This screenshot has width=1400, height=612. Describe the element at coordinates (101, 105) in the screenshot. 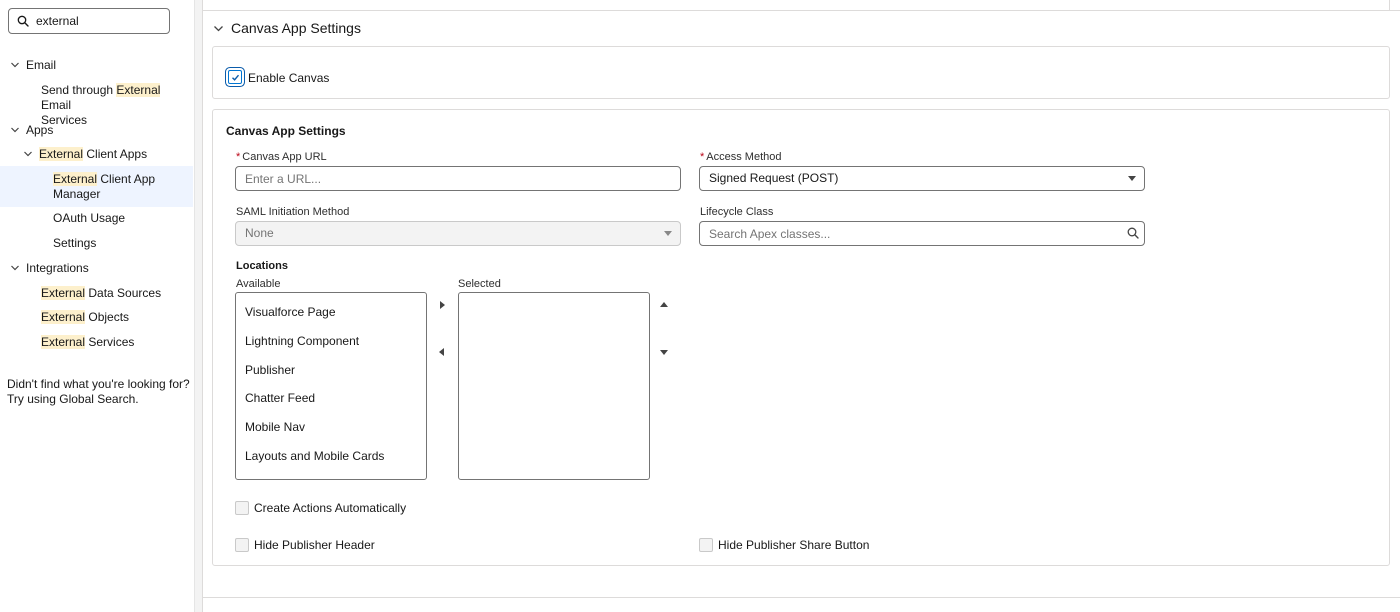

I see `tree-label-send-through-external: Send through External Email Services` at that location.